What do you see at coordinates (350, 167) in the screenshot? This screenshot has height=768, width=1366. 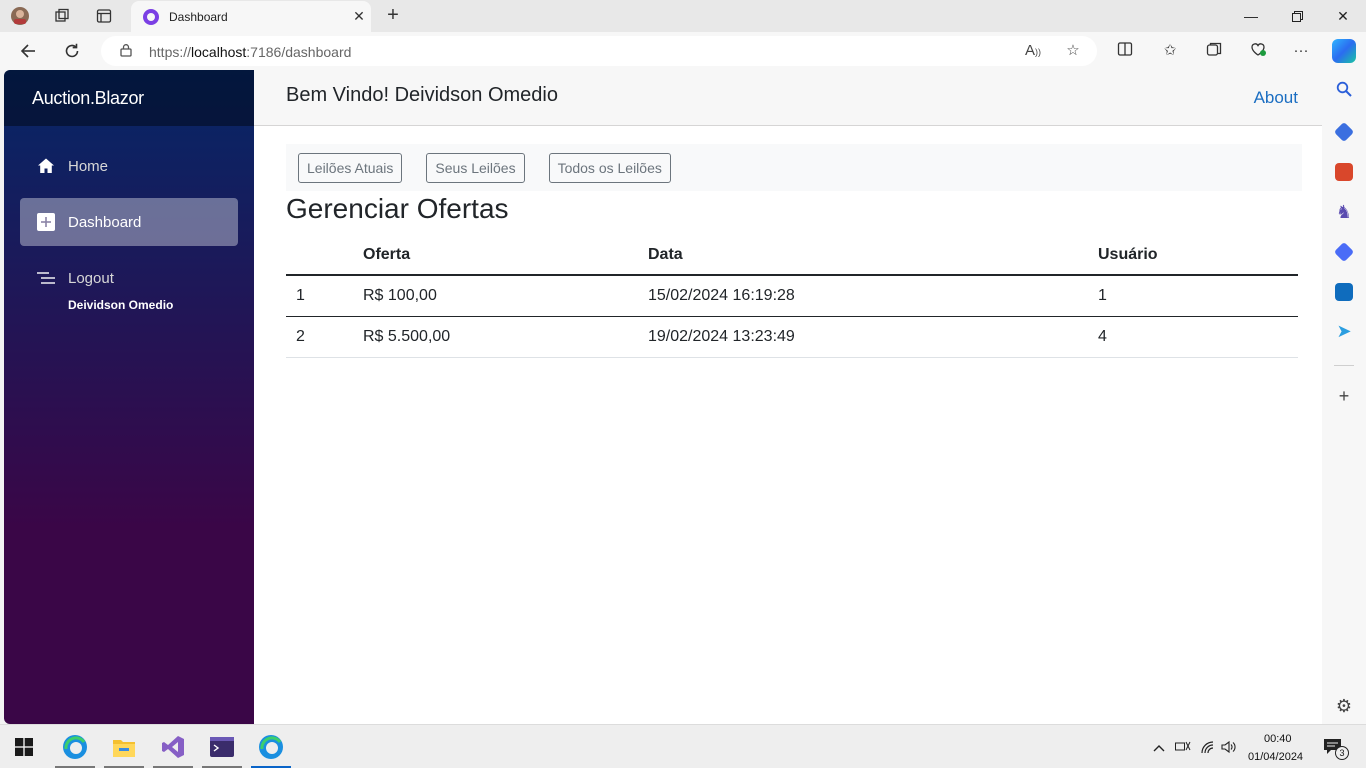 I see `current-auctions-button: Leilões Atuais` at bounding box center [350, 167].